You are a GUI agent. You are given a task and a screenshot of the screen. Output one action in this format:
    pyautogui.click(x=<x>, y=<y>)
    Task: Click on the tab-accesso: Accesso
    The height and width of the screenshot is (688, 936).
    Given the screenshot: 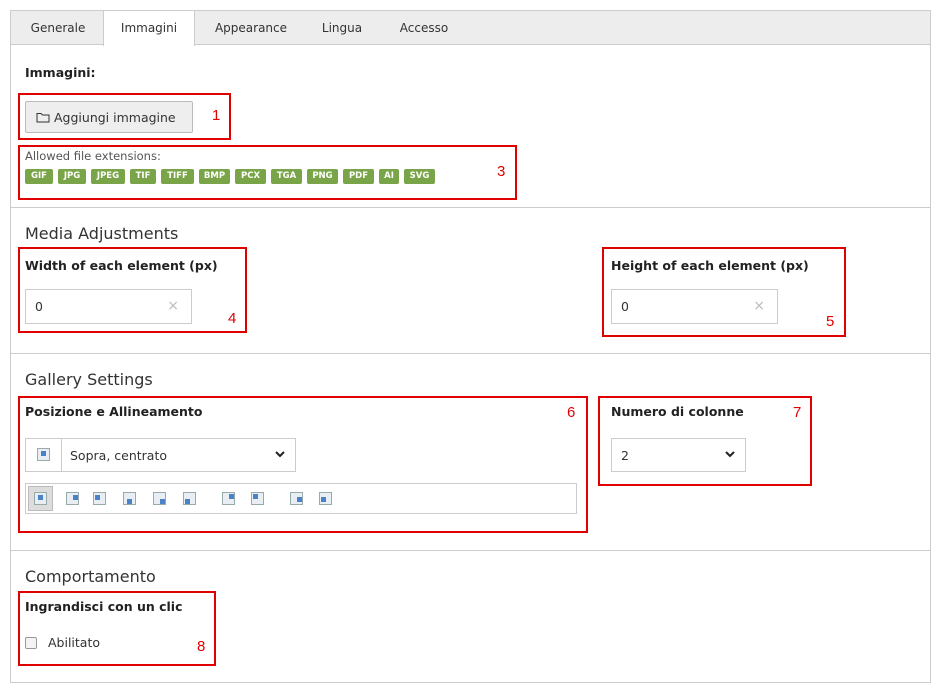 What is the action you would take?
    pyautogui.click(x=424, y=28)
    